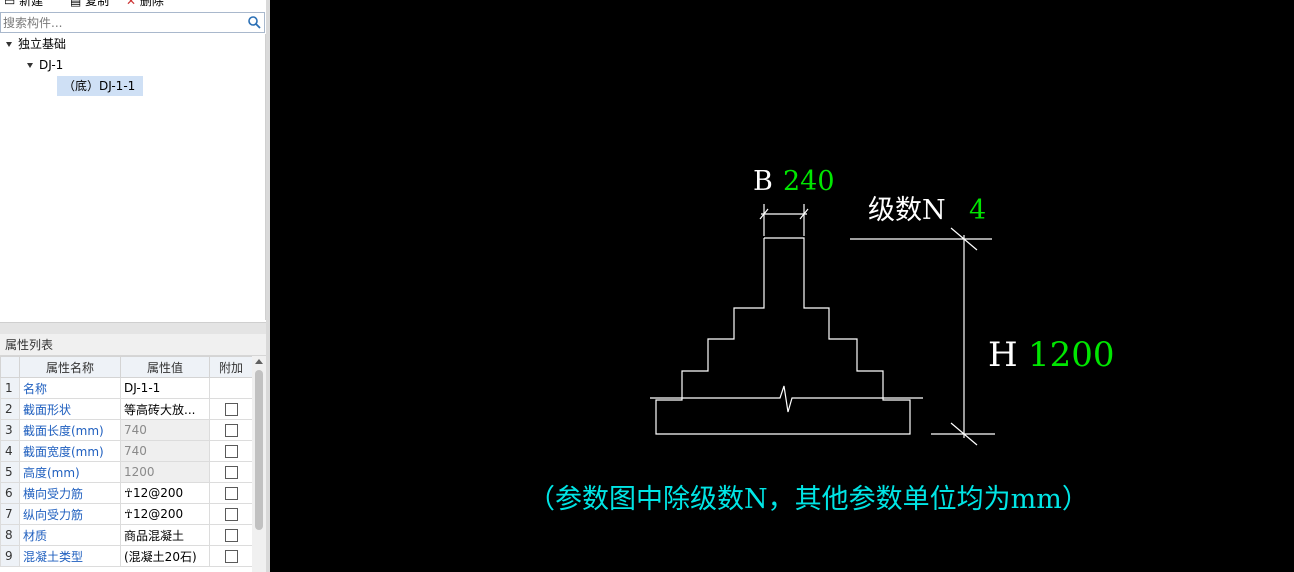 Image resolution: width=1294 pixels, height=572 pixels. What do you see at coordinates (165, 556) in the screenshot?
I see `property-value: (混凝土20石)` at bounding box center [165, 556].